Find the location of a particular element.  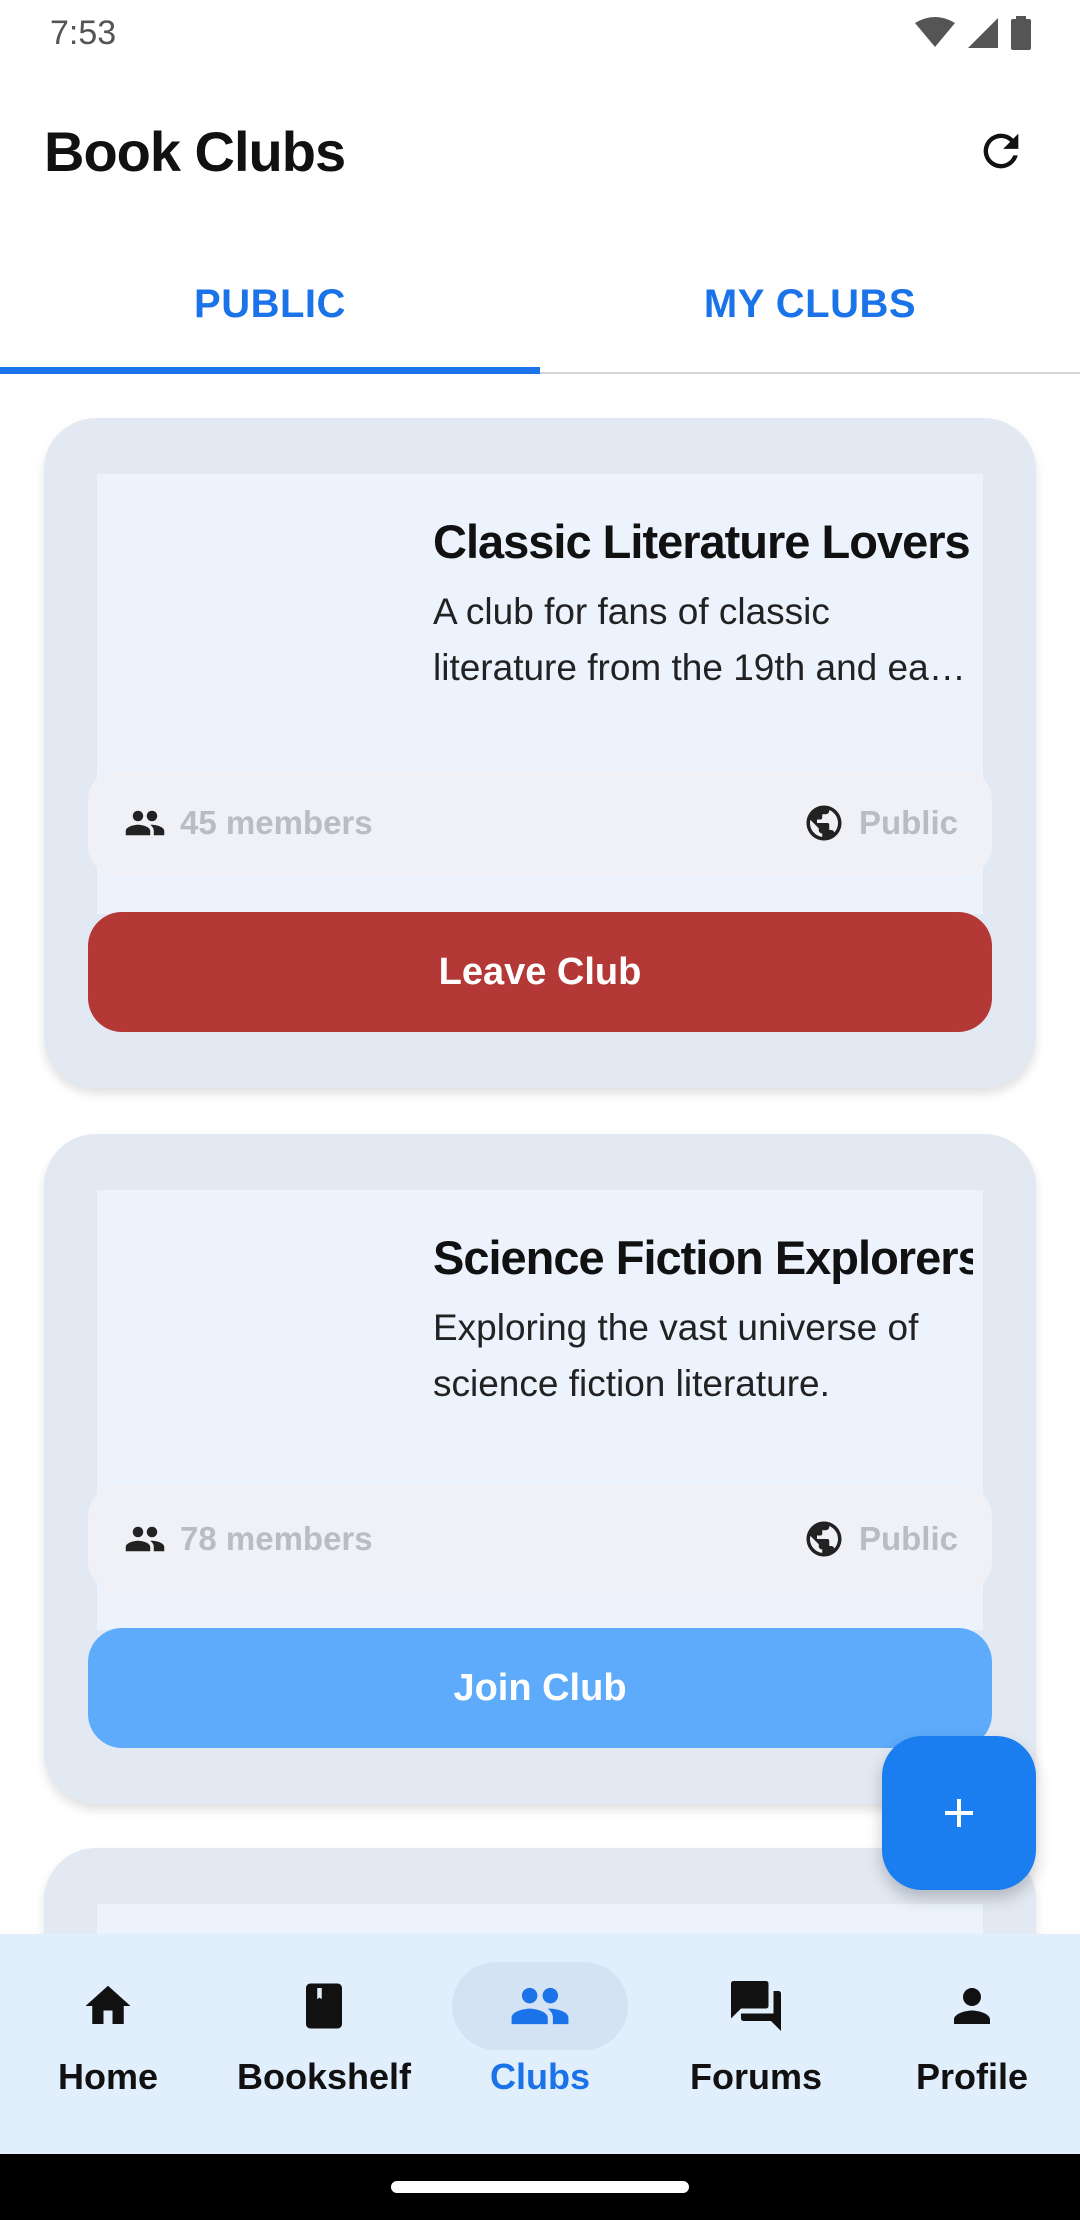

nav-home: Home is located at coordinates (108, 2044).